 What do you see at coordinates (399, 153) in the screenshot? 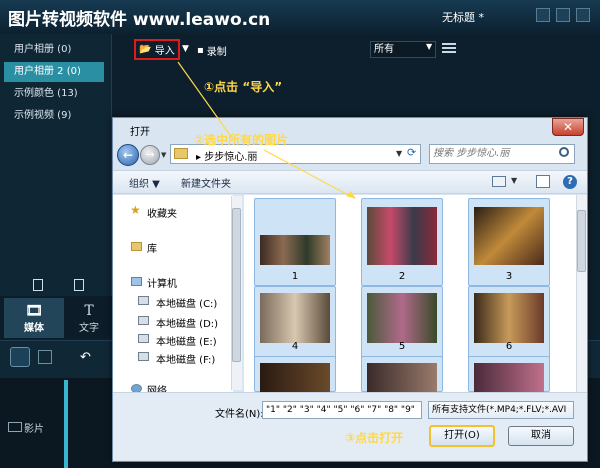
I see `address-dropdown-icon: ▼` at bounding box center [399, 153].